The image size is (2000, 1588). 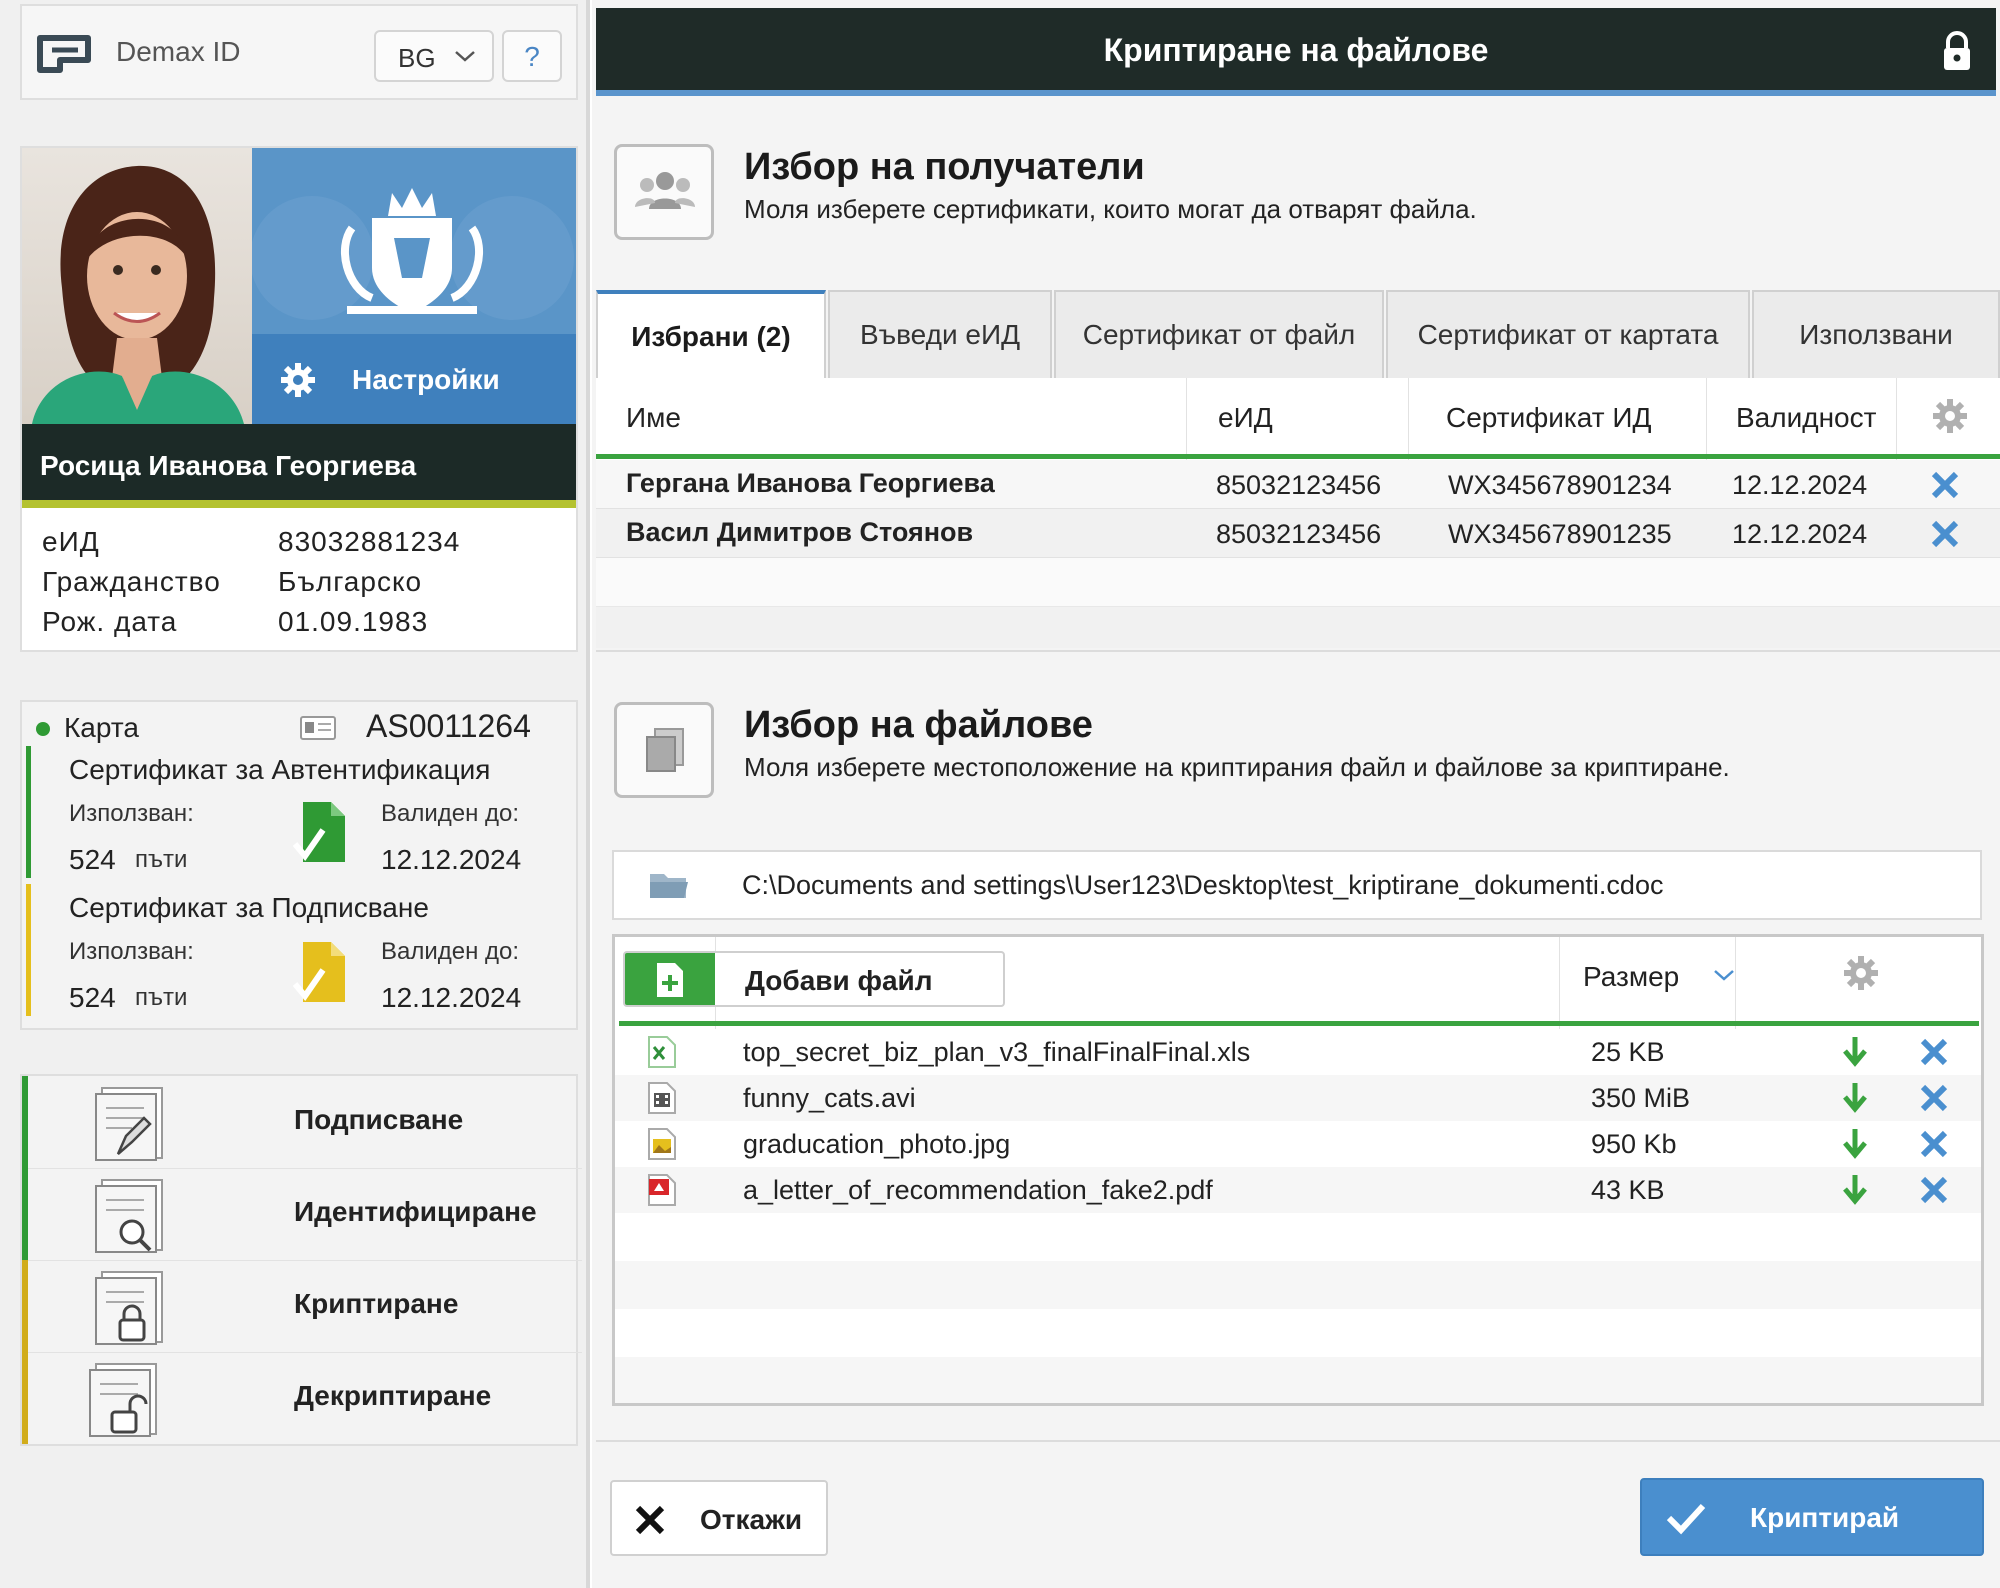 I want to click on add-file-icon, so click(x=670, y=980).